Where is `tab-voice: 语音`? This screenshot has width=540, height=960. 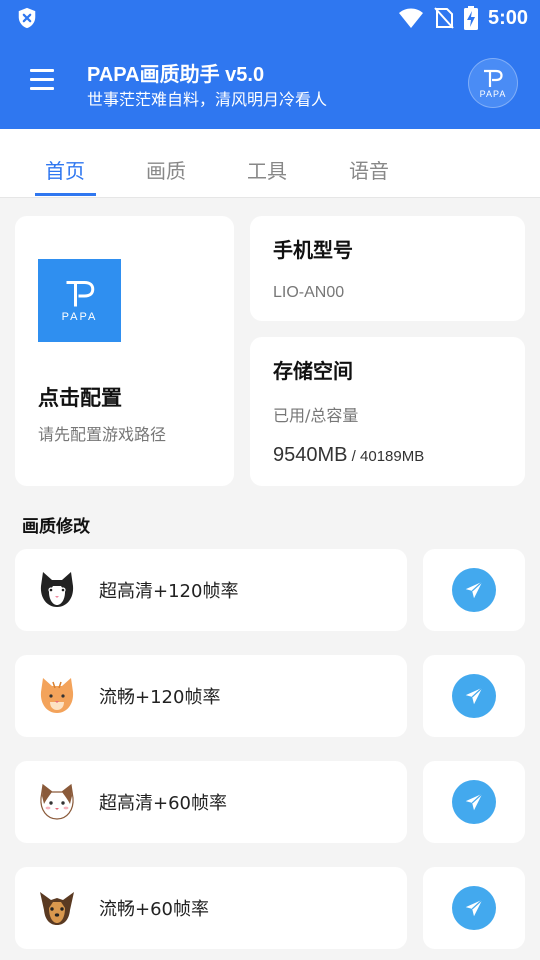 tab-voice: 语音 is located at coordinates (369, 169).